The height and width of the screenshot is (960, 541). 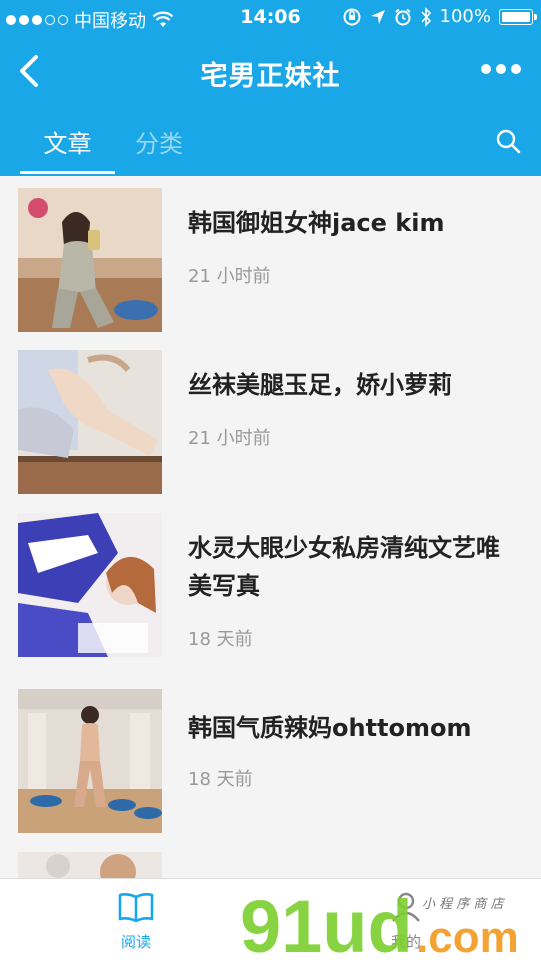 What do you see at coordinates (465, 16) in the screenshot?
I see `battery-percent: 100%` at bounding box center [465, 16].